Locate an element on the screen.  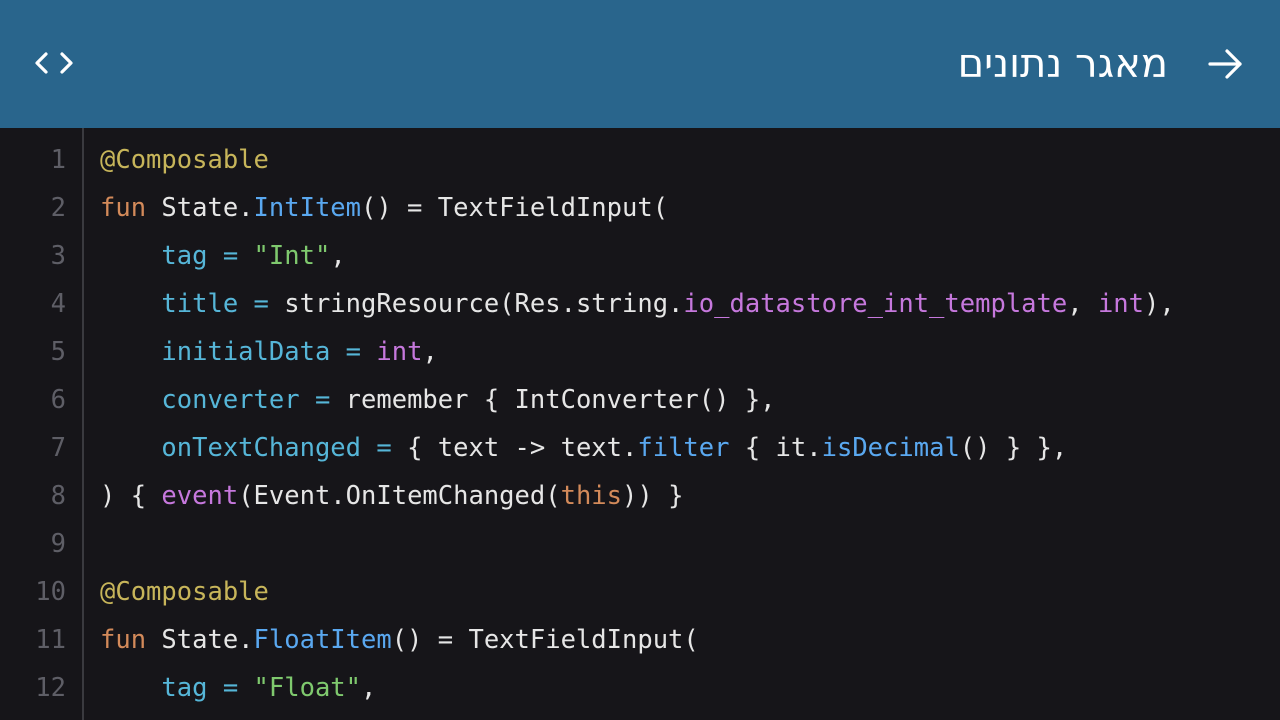
code-token: IntItem is located at coordinates (307, 208).